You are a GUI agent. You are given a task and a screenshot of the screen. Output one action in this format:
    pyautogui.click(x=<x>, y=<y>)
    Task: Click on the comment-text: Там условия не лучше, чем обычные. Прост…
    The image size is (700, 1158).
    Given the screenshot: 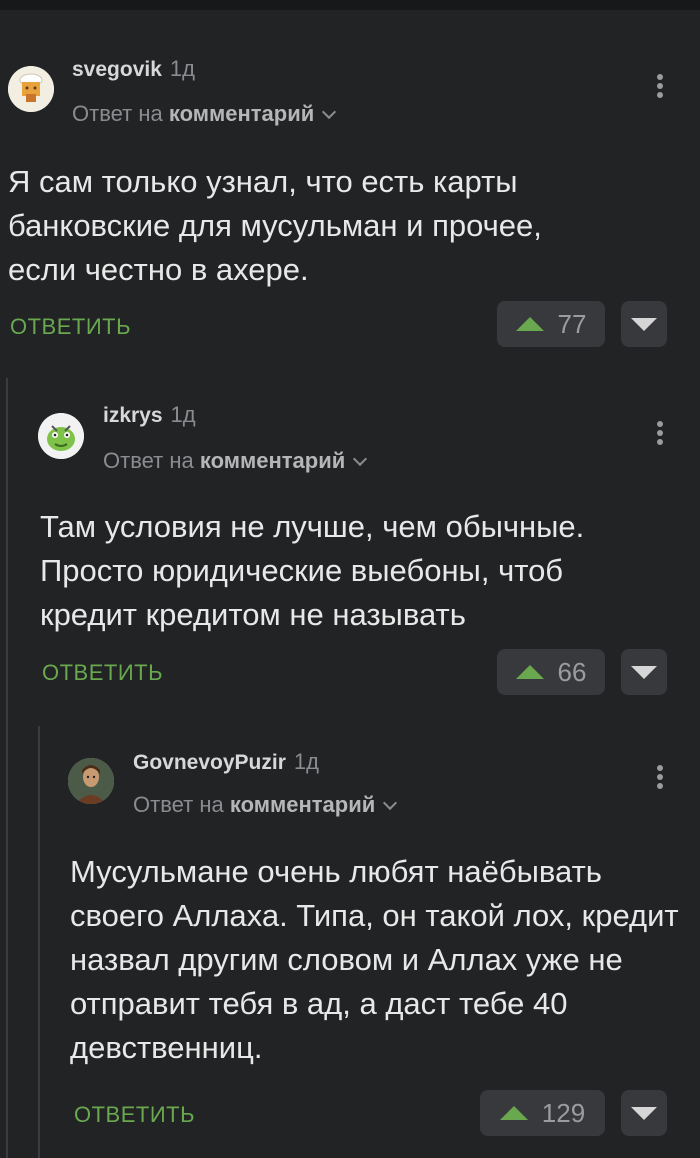 What is the action you would take?
    pyautogui.click(x=312, y=570)
    